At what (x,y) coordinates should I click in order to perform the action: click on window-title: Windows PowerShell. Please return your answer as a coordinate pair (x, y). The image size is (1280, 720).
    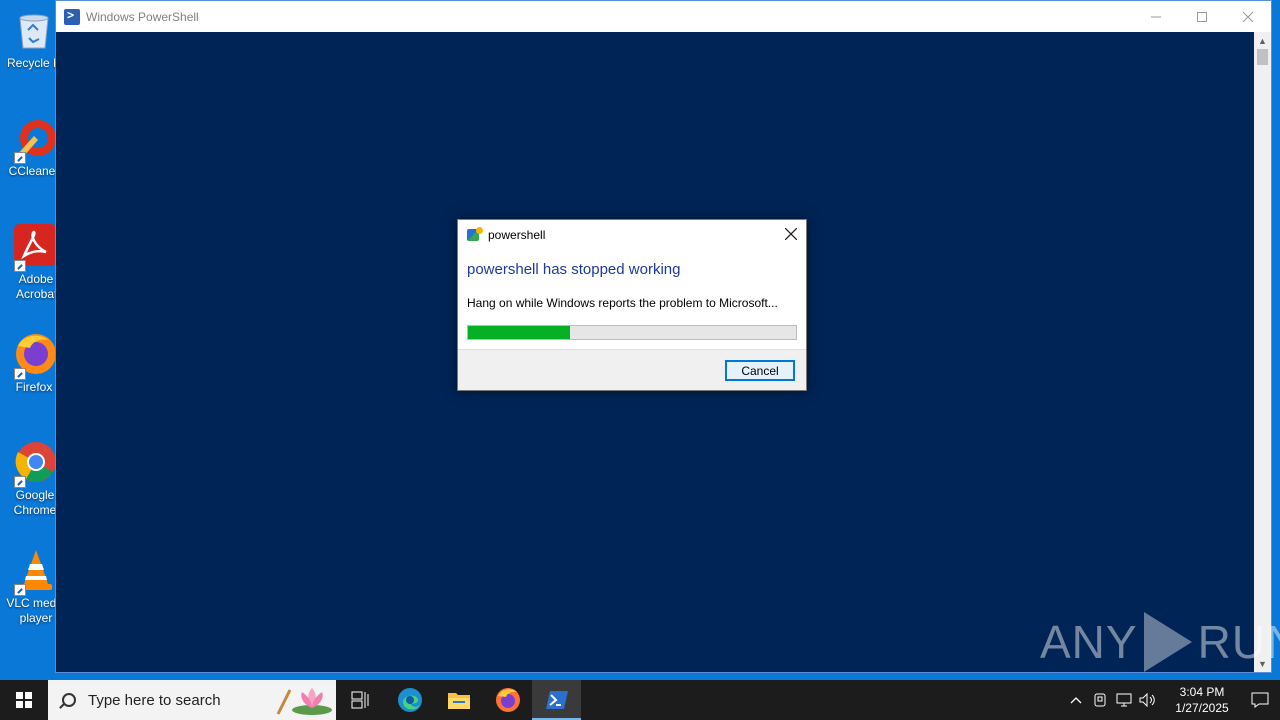
    Looking at the image, I should click on (142, 16).